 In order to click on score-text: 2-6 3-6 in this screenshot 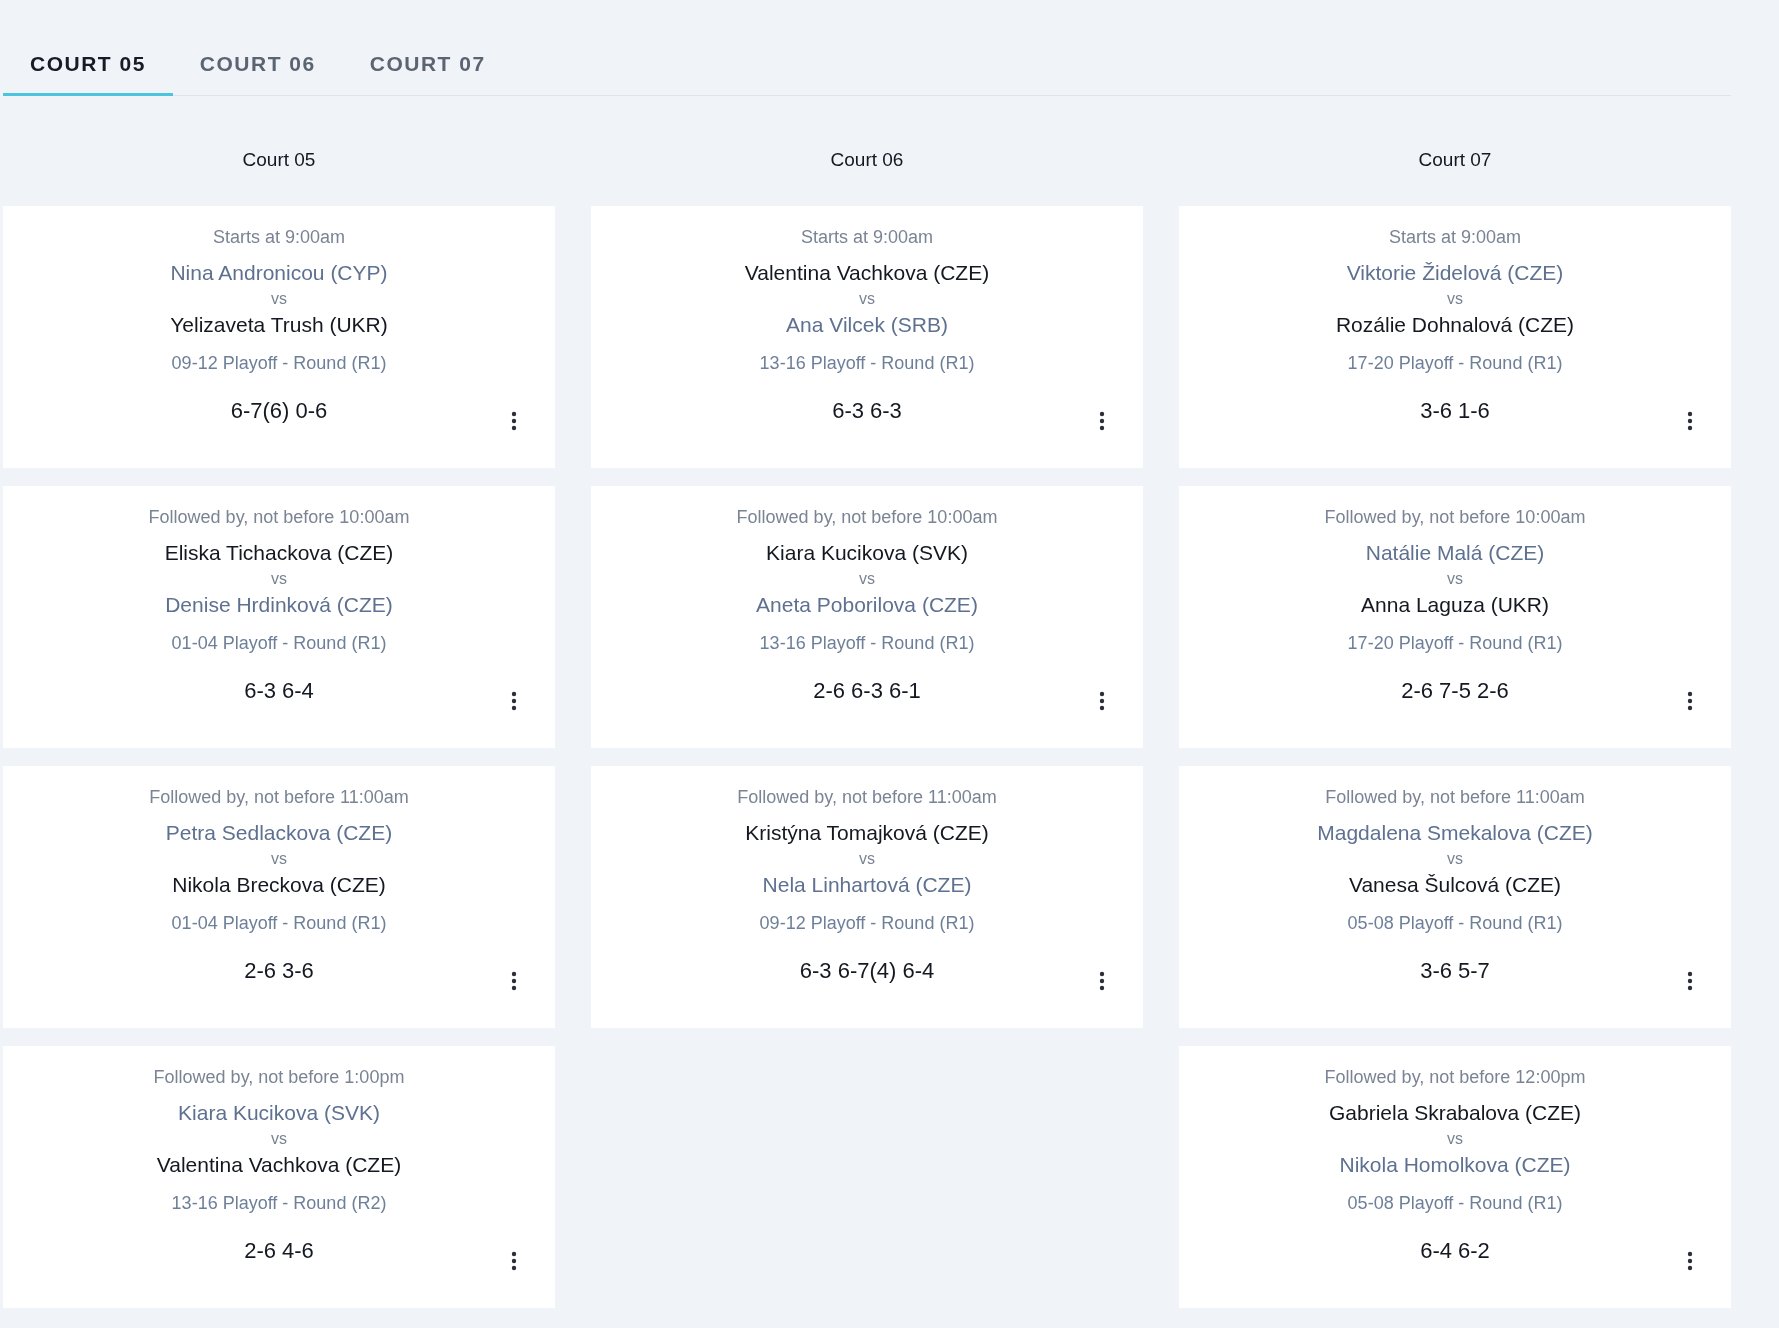, I will do `click(279, 971)`.